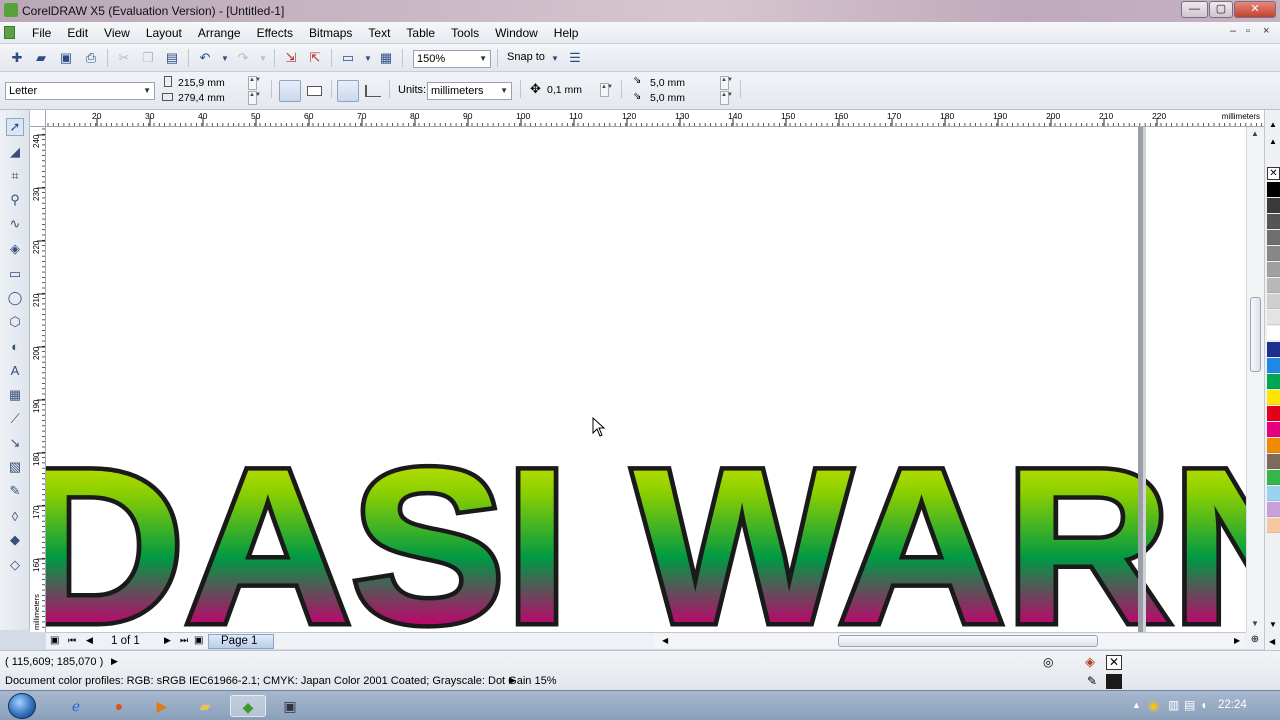 The height and width of the screenshot is (720, 1280). I want to click on previous-page-icon: ◀, so click(89, 640).